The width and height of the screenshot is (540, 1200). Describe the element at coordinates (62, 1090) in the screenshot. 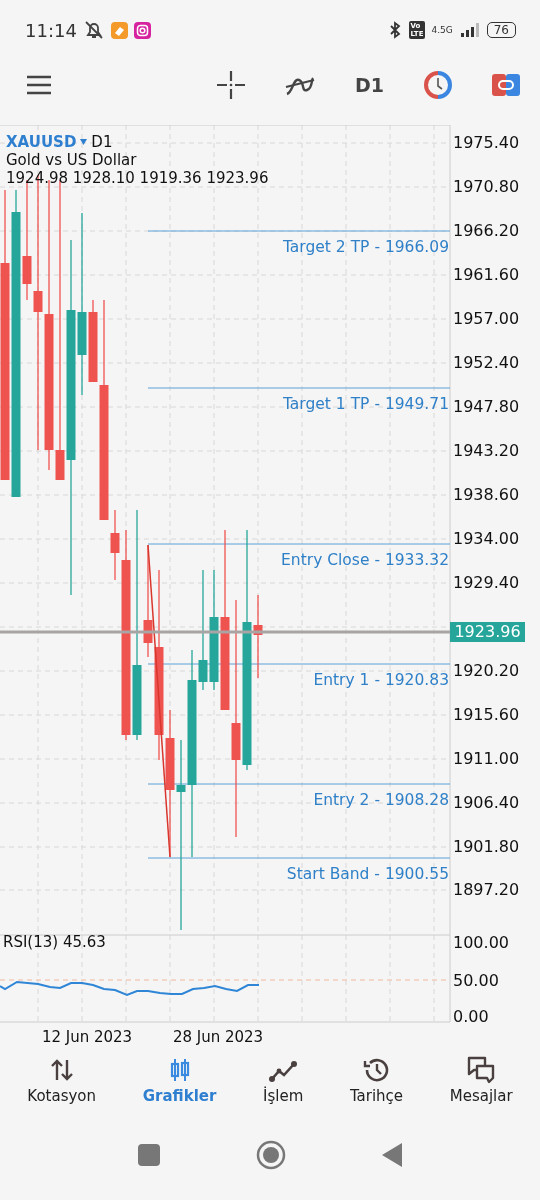

I see `nav-tab: Kotasyon` at that location.